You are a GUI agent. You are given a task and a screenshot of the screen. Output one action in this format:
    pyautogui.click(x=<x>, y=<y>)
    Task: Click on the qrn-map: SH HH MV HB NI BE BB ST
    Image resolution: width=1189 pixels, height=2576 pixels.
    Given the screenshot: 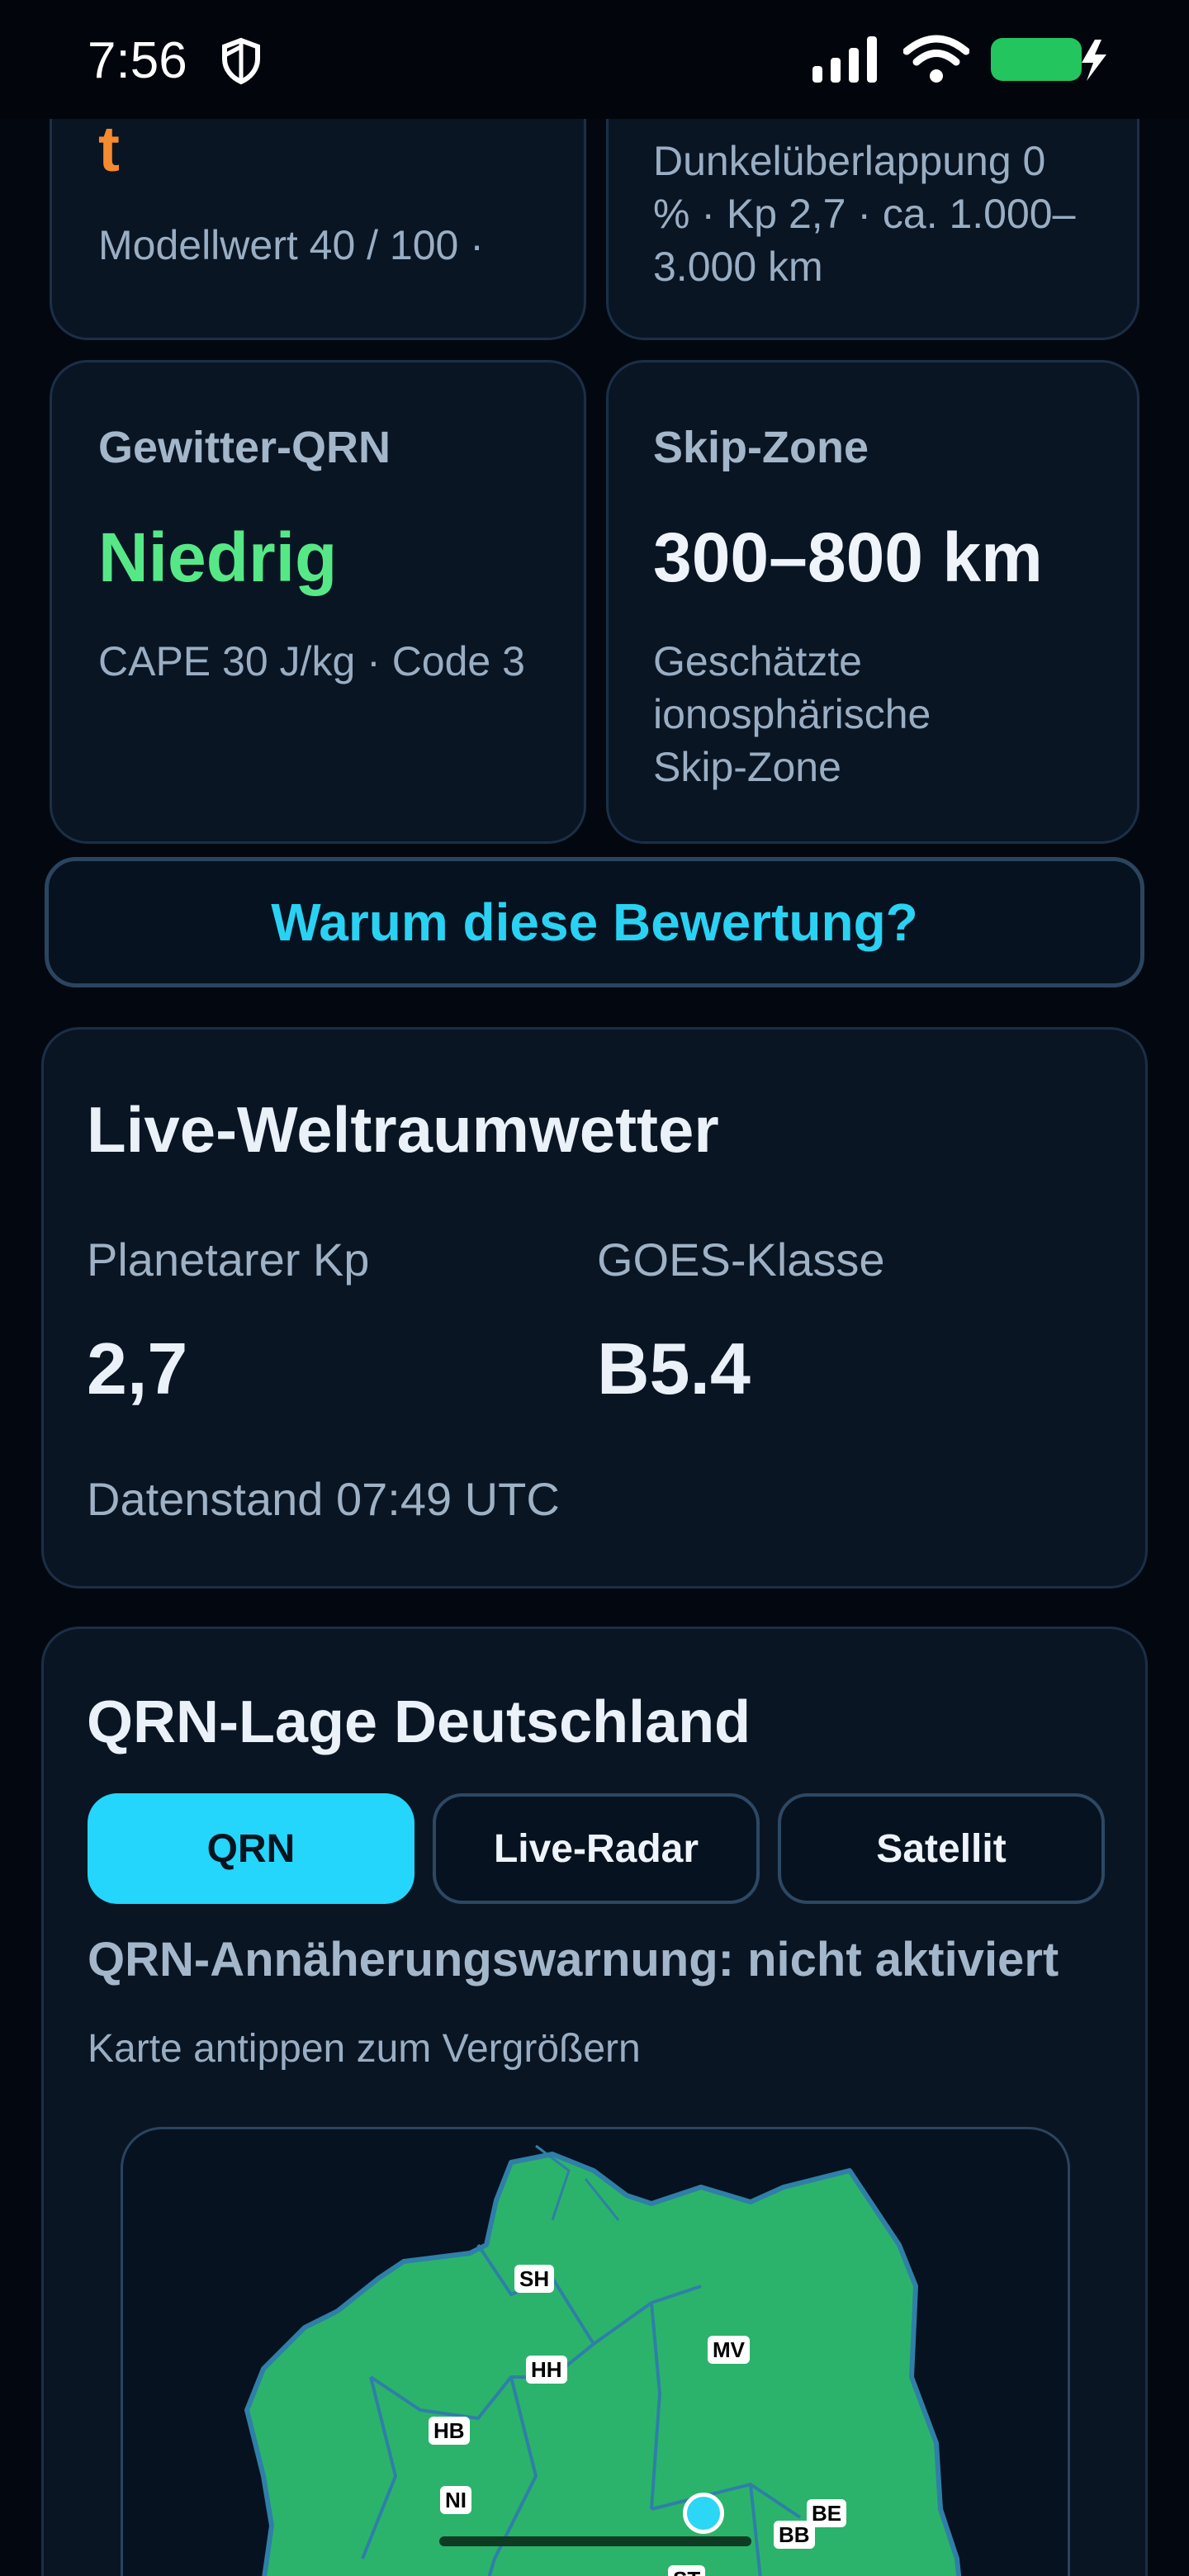 What is the action you would take?
    pyautogui.click(x=595, y=2351)
    